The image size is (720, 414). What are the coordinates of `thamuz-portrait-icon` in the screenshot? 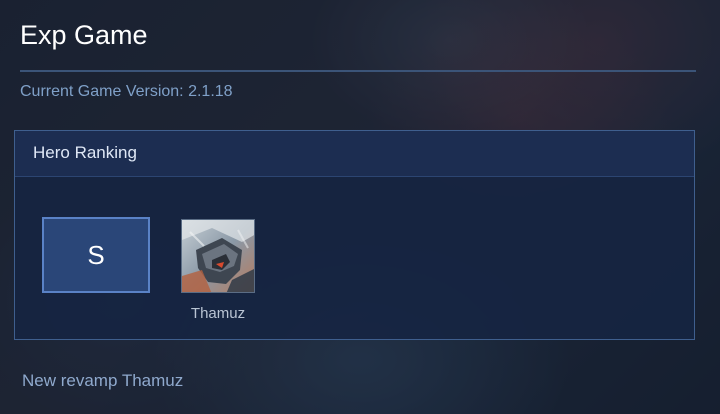 It's located at (218, 256).